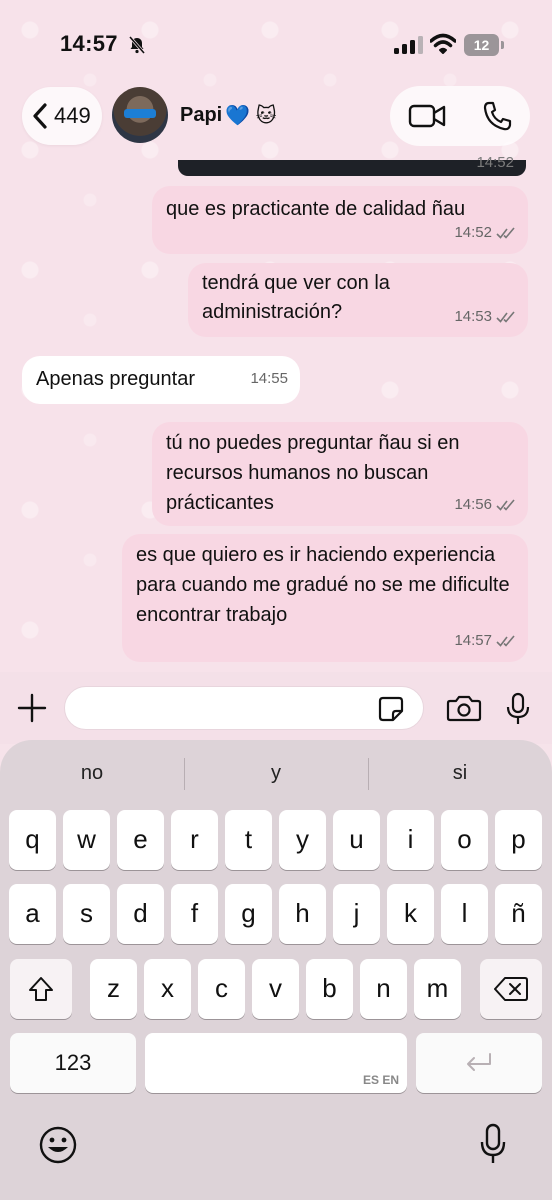 The height and width of the screenshot is (1200, 552). What do you see at coordinates (86, 914) in the screenshot?
I see `key: s` at bounding box center [86, 914].